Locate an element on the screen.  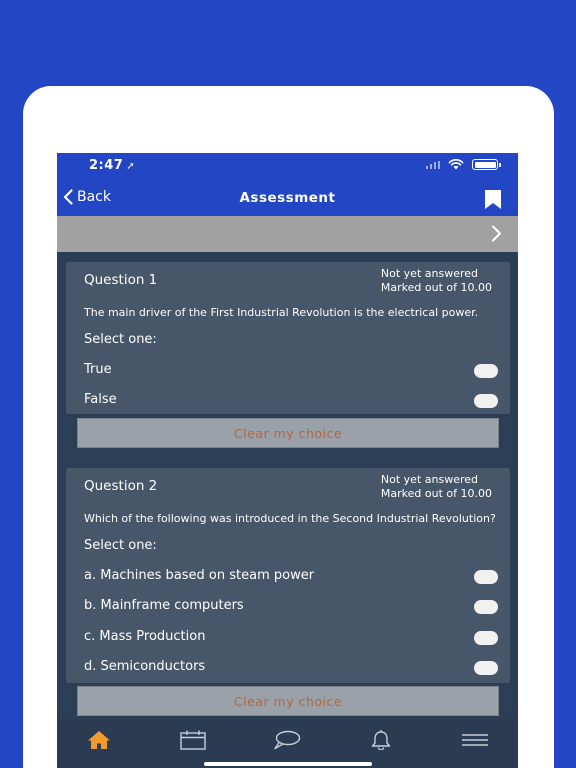
option-true: True is located at coordinates (288, 371).